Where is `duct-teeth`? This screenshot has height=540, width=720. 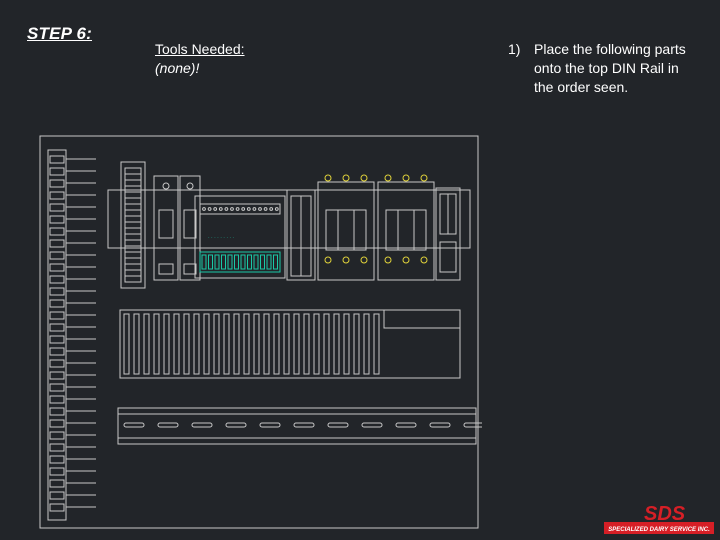 duct-teeth is located at coordinates (72, 333).